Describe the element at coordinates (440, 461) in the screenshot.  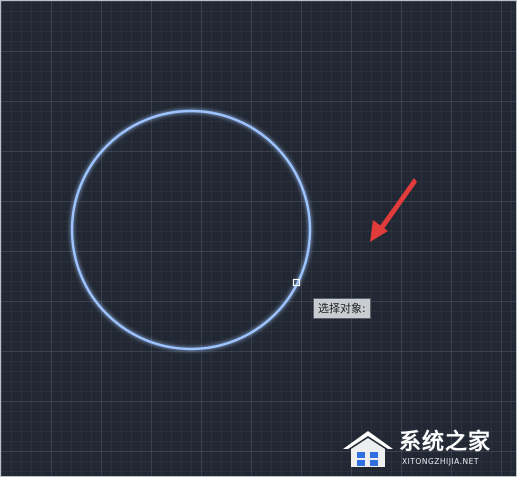
I see `watermark-subtitle: XITONGZHIJIA.NET` at that location.